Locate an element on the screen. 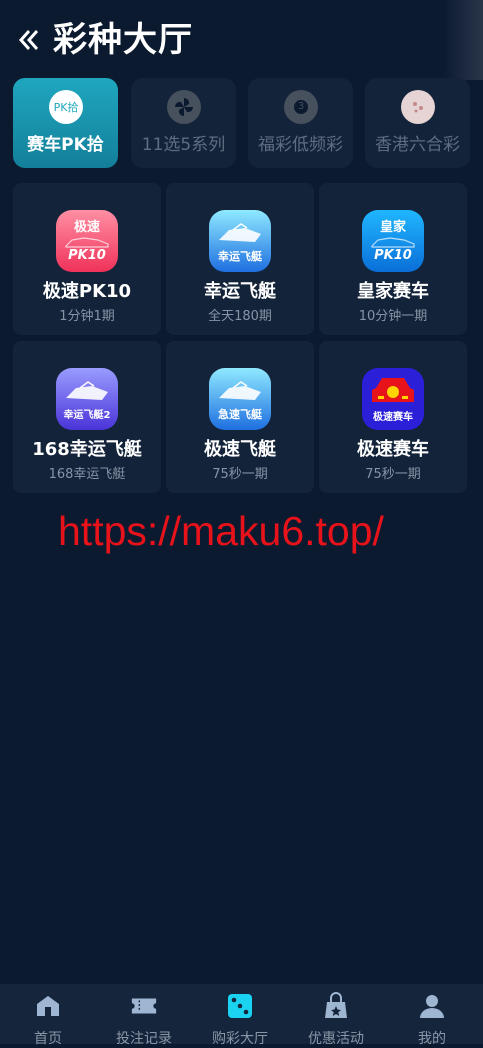 The image size is (483, 1048). tab-label: 香港六合彩 is located at coordinates (417, 145).